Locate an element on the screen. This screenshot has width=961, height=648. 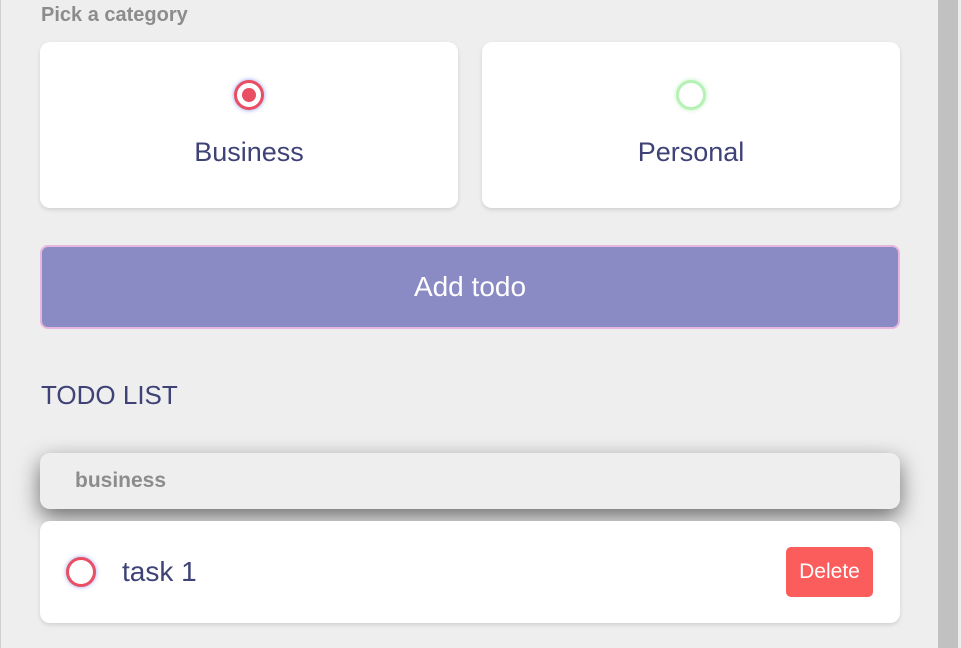
category-option-business: Business is located at coordinates (249, 125).